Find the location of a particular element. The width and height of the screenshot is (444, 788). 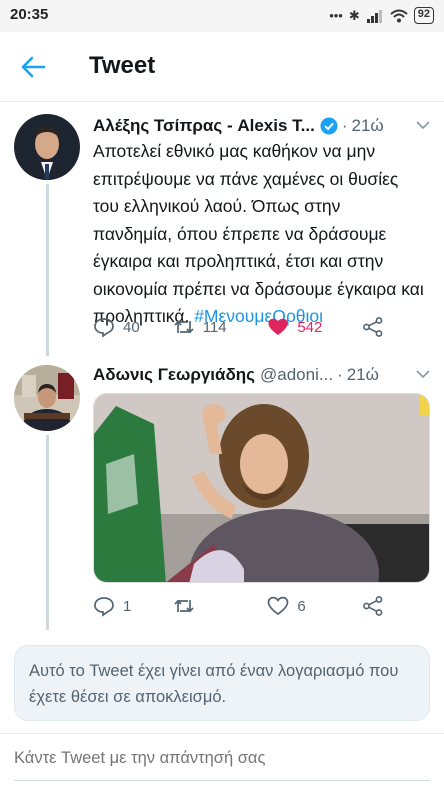

signal-icon is located at coordinates (374, 16).